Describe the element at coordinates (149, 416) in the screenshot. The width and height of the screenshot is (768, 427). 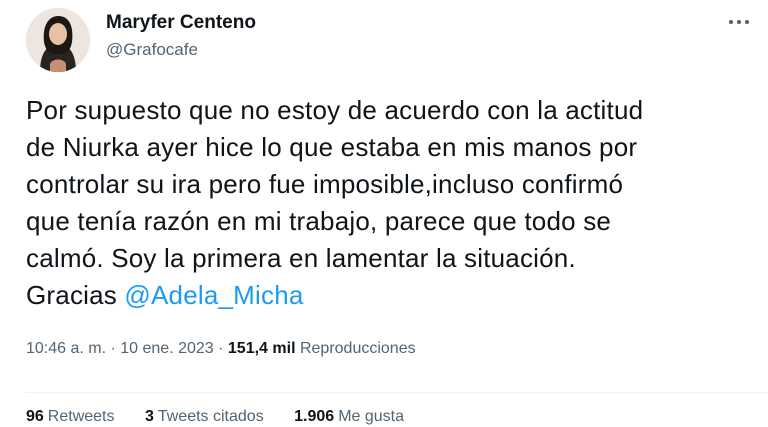
I see `quotes-count: 3` at that location.